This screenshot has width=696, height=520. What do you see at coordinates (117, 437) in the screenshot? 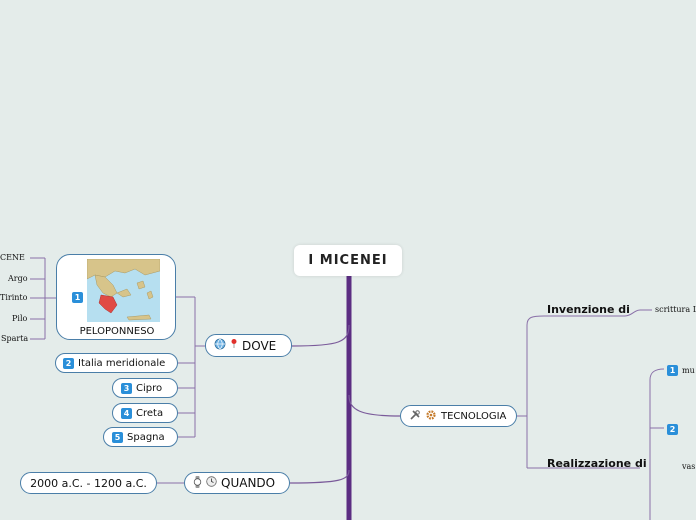
I see `place-number: 5` at bounding box center [117, 437].